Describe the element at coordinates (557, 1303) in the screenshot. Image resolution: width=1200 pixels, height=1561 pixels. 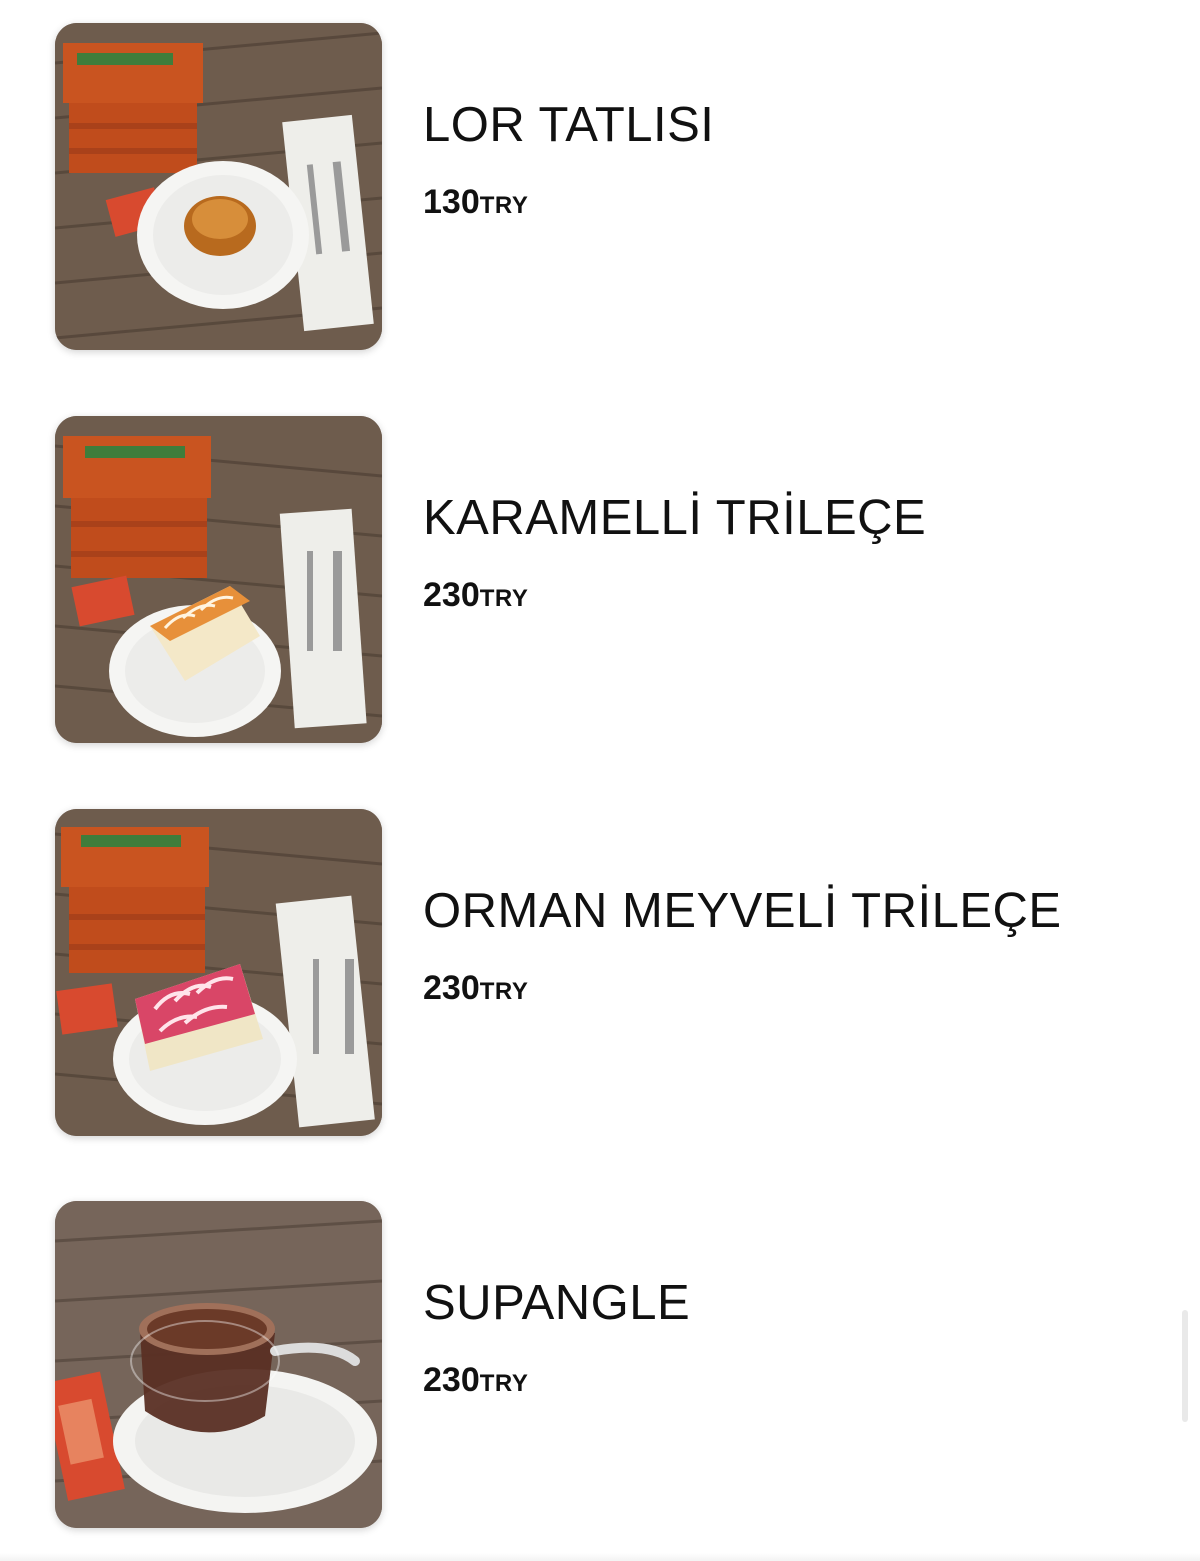
I see `item-name: SUPANGLE` at that location.